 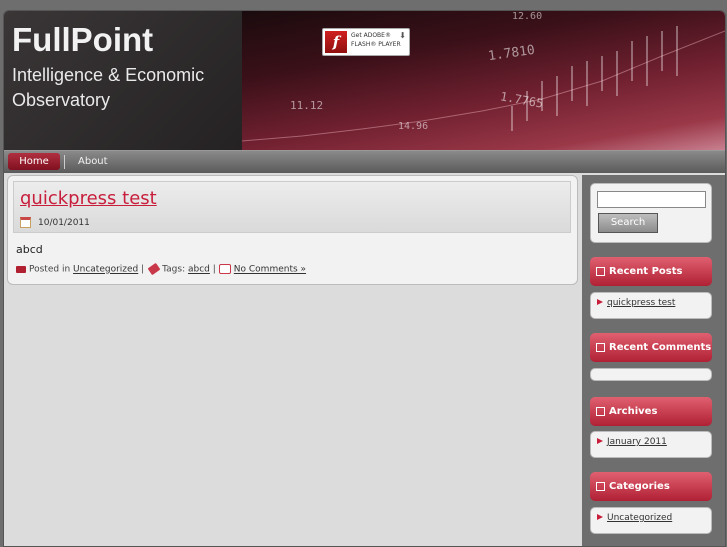 I want to click on widget-title-categories: Categories, so click(x=651, y=486).